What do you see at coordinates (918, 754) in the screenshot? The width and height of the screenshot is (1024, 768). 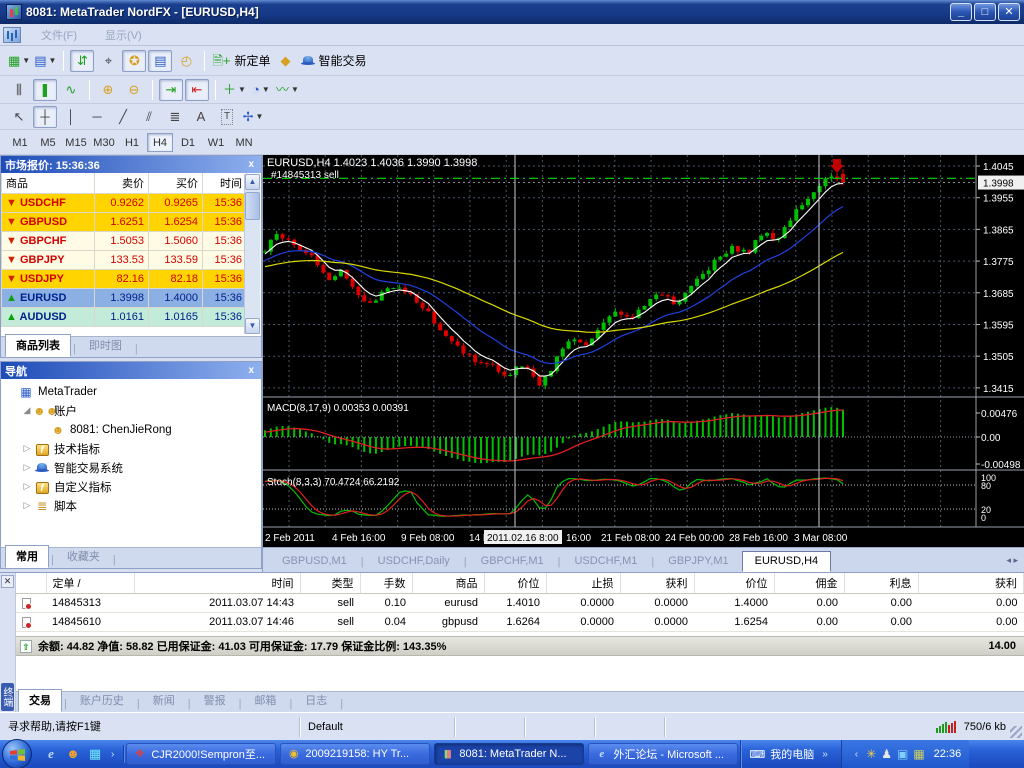 I see `tray-grid-icon: ▦` at bounding box center [918, 754].